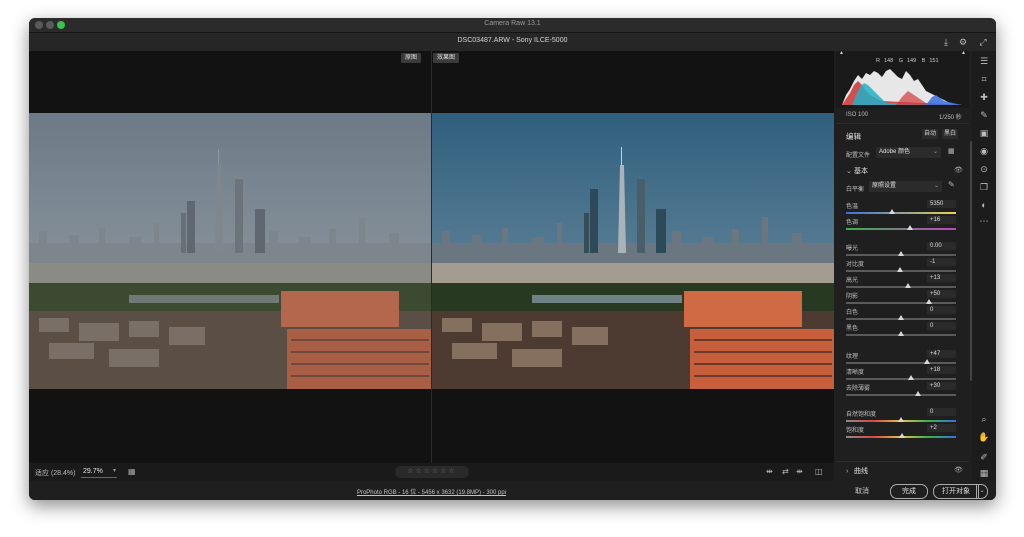 The height and width of the screenshot is (537, 1024). I want to click on black-white-button: 黑白, so click(950, 134).